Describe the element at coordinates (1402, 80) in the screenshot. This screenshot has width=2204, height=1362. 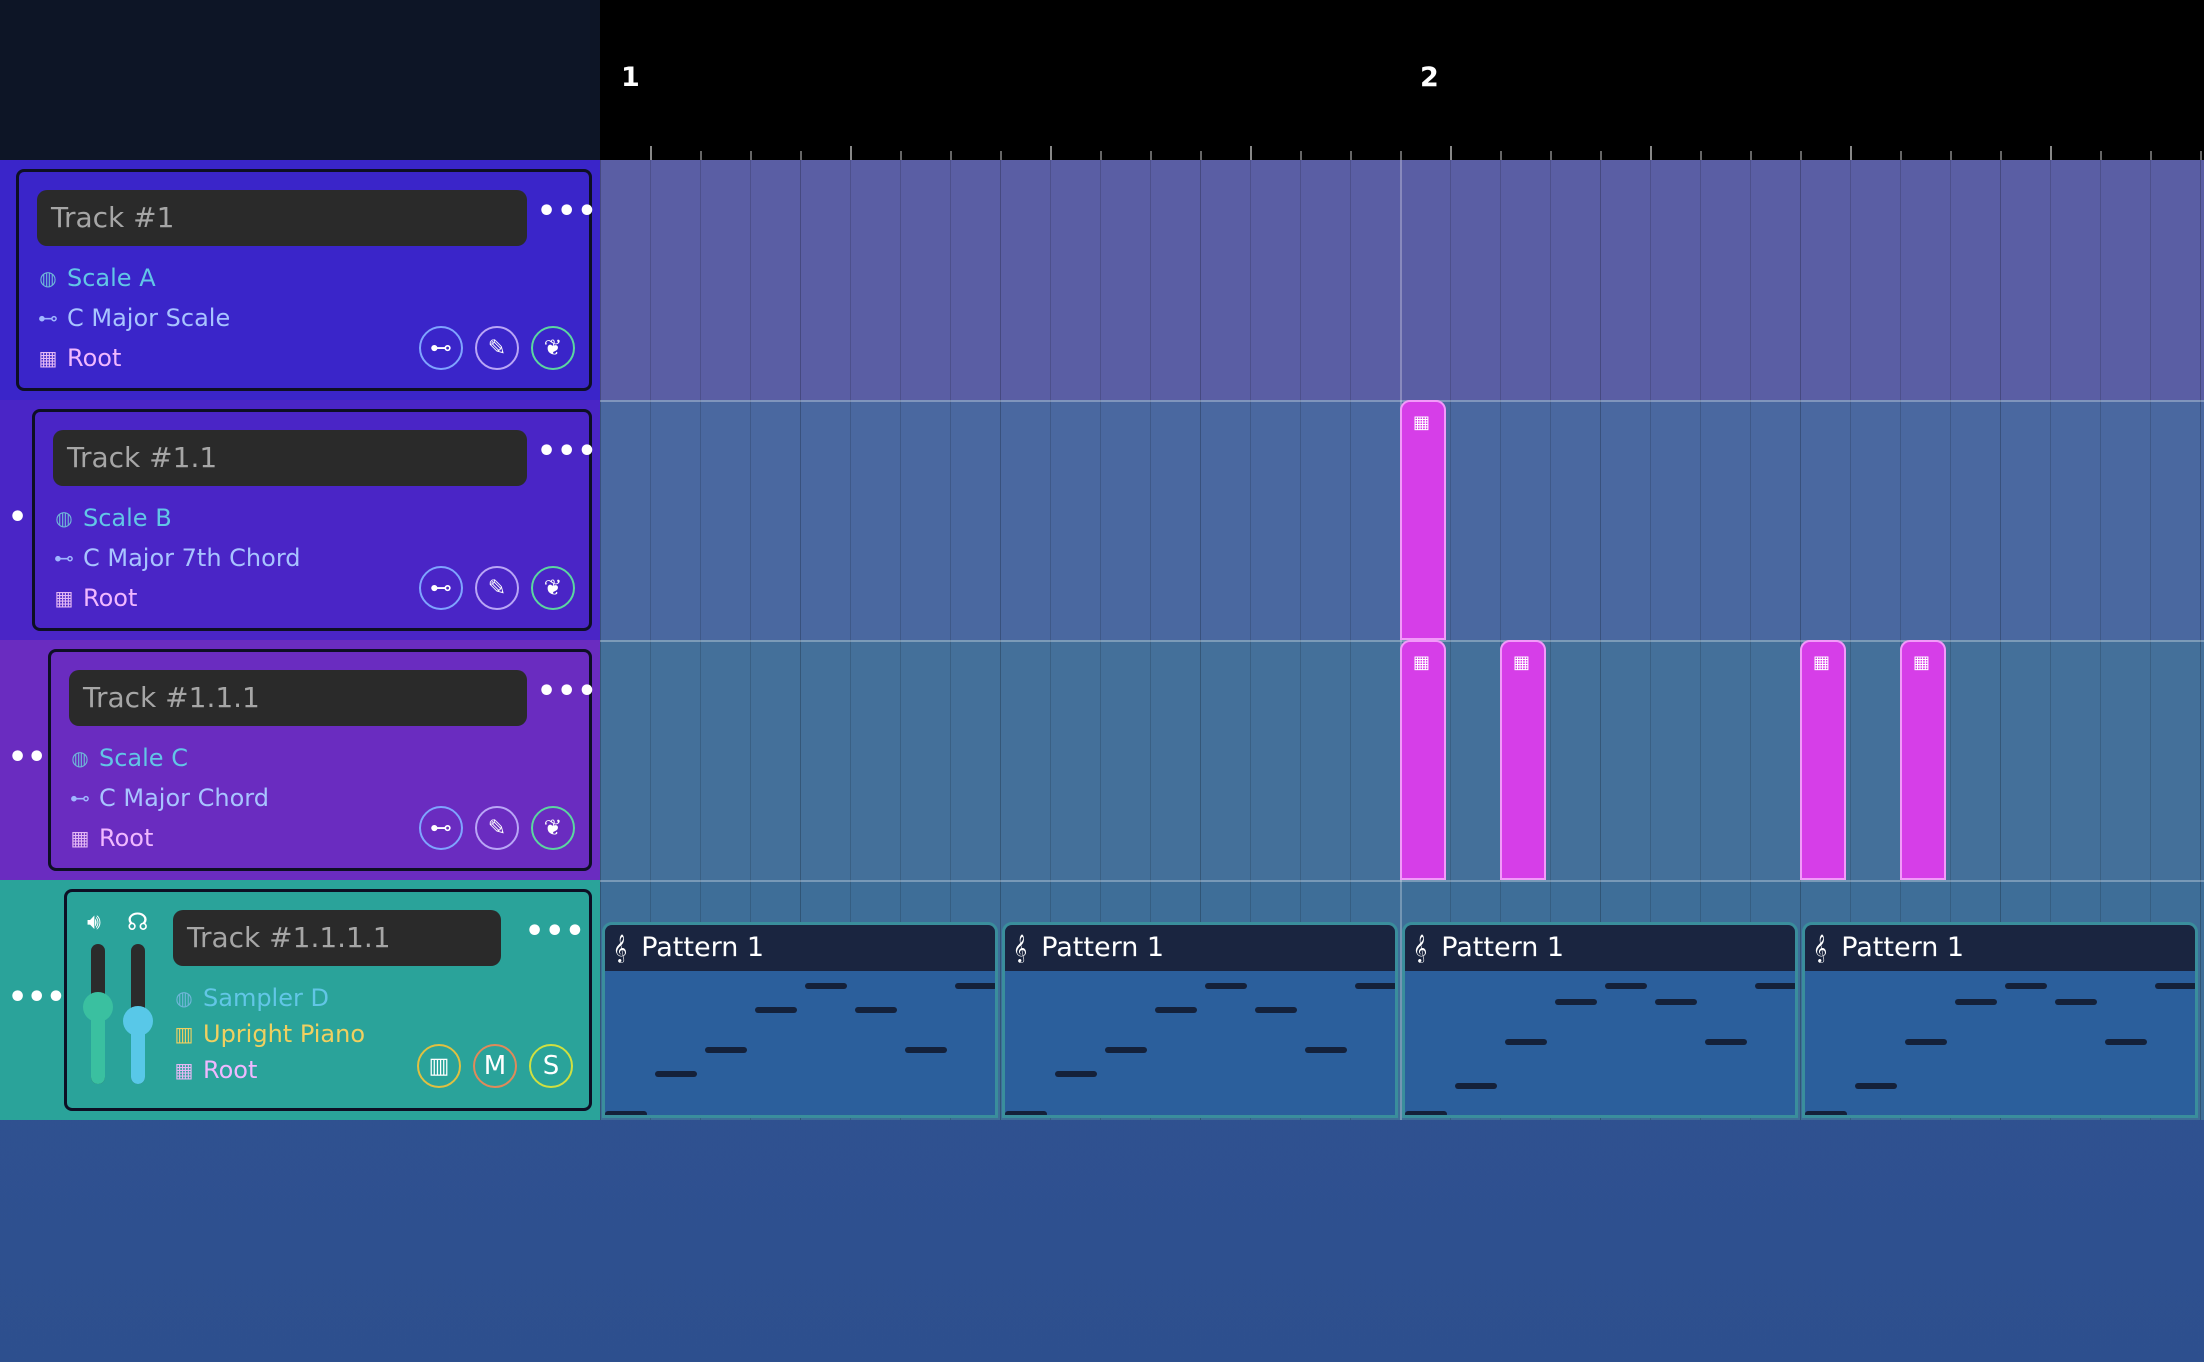
I see `timeline-ruler: 1 2` at that location.